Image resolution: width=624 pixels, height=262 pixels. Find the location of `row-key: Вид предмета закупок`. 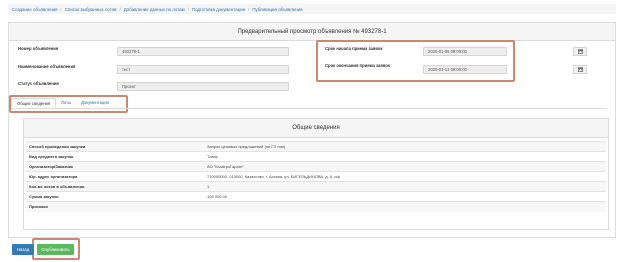

row-key: Вид предмета закупок is located at coordinates (115, 156).